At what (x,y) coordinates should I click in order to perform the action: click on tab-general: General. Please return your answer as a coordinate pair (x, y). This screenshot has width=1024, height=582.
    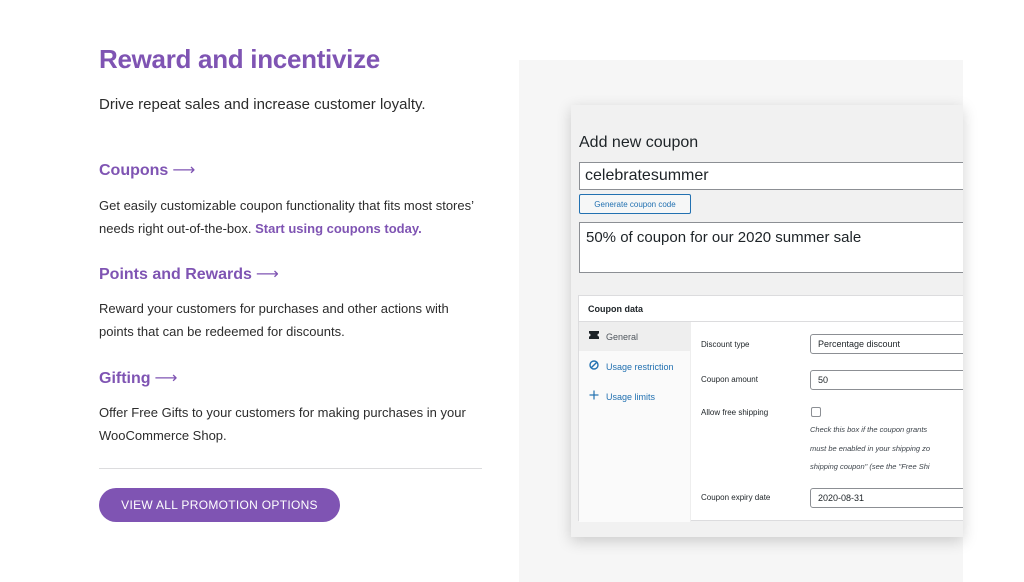
    Looking at the image, I should click on (635, 336).